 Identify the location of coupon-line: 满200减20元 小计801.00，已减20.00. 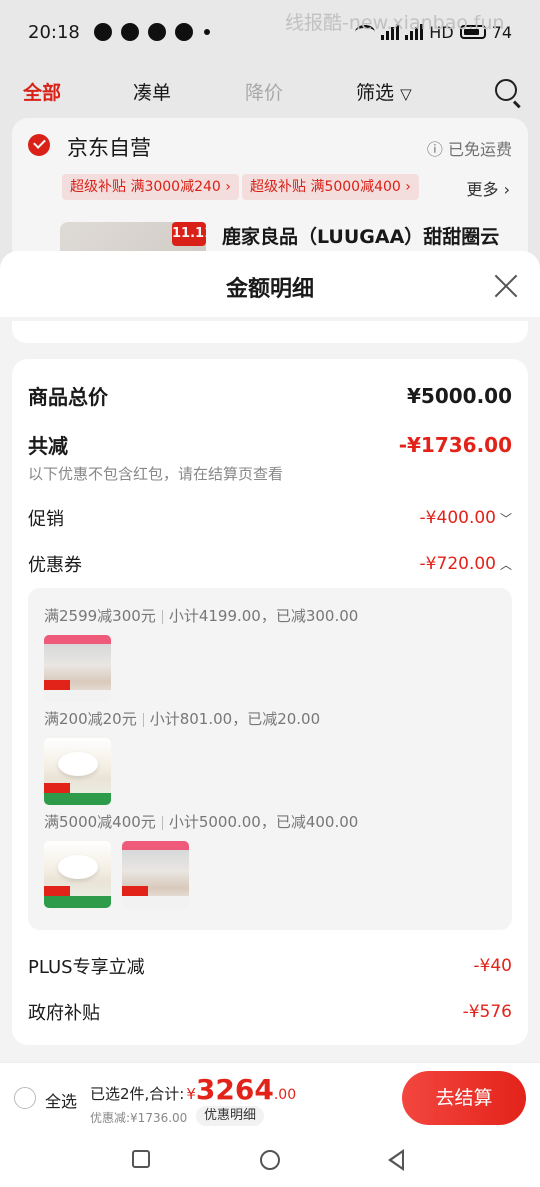
(182, 718).